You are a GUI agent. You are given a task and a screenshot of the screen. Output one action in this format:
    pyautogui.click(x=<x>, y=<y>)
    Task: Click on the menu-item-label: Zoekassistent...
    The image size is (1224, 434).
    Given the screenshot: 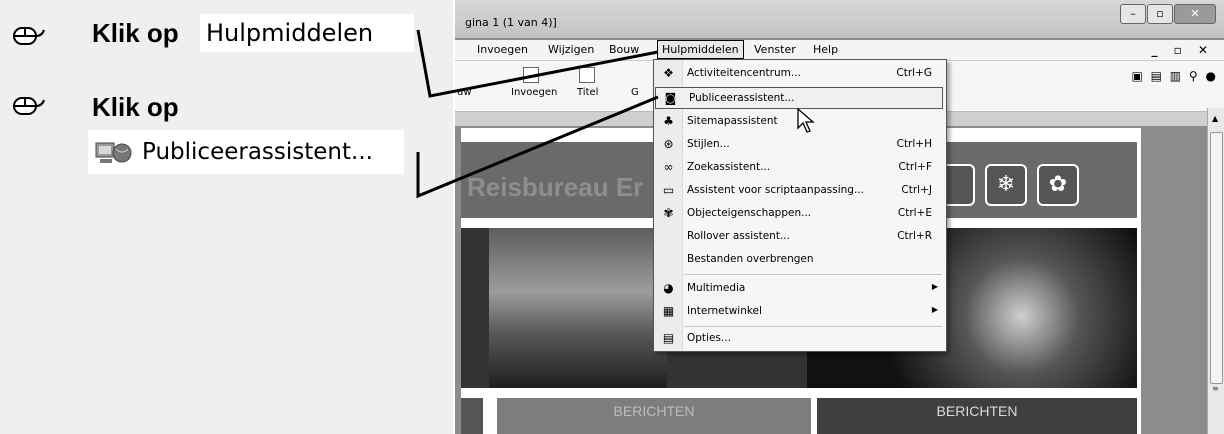 What is the action you would take?
    pyautogui.click(x=729, y=167)
    